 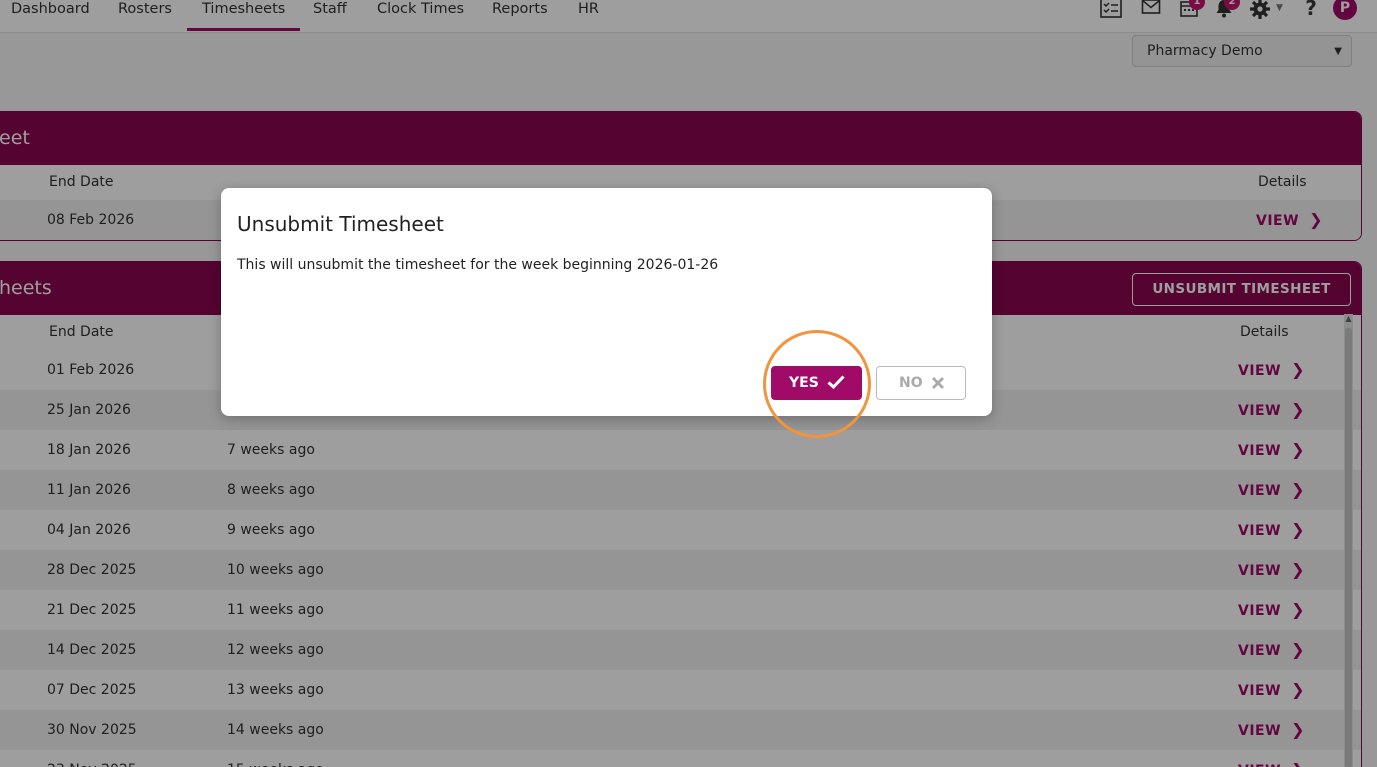 What do you see at coordinates (340, 224) in the screenshot?
I see `dialog-title: Unsubmit Timesheet` at bounding box center [340, 224].